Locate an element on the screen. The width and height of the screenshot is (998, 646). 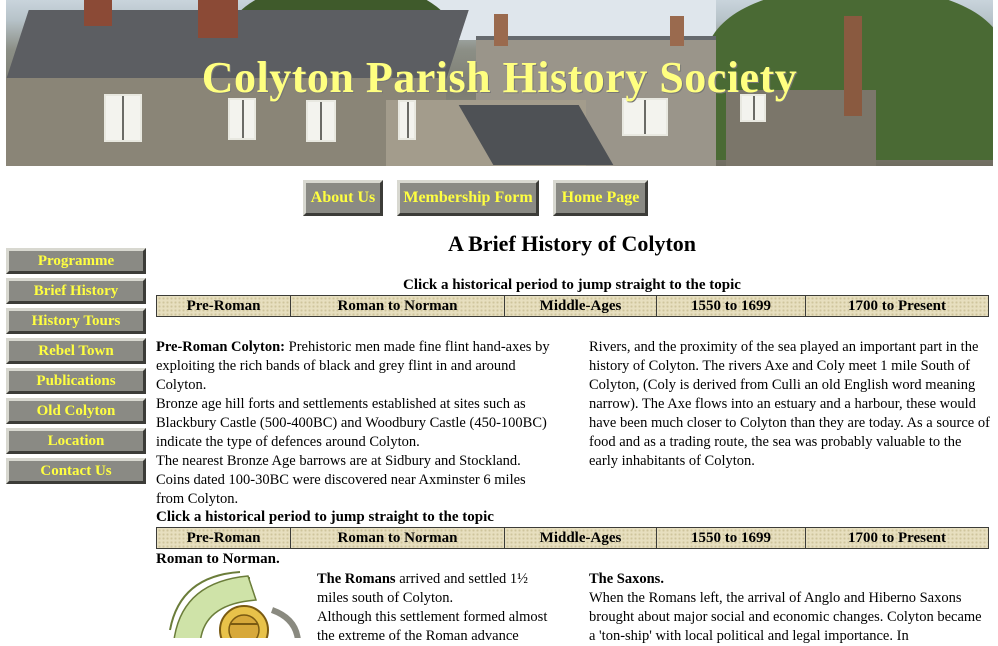
site-title: Colyton Parish History Society is located at coordinates (499, 77).